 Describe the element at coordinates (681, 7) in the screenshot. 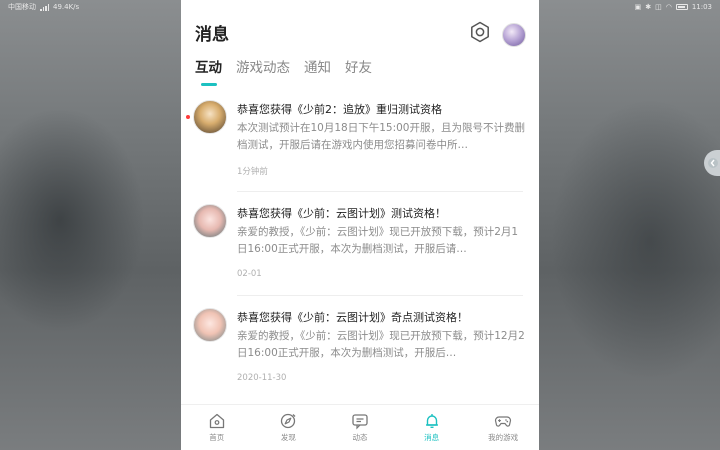

I see `battery-icon` at that location.